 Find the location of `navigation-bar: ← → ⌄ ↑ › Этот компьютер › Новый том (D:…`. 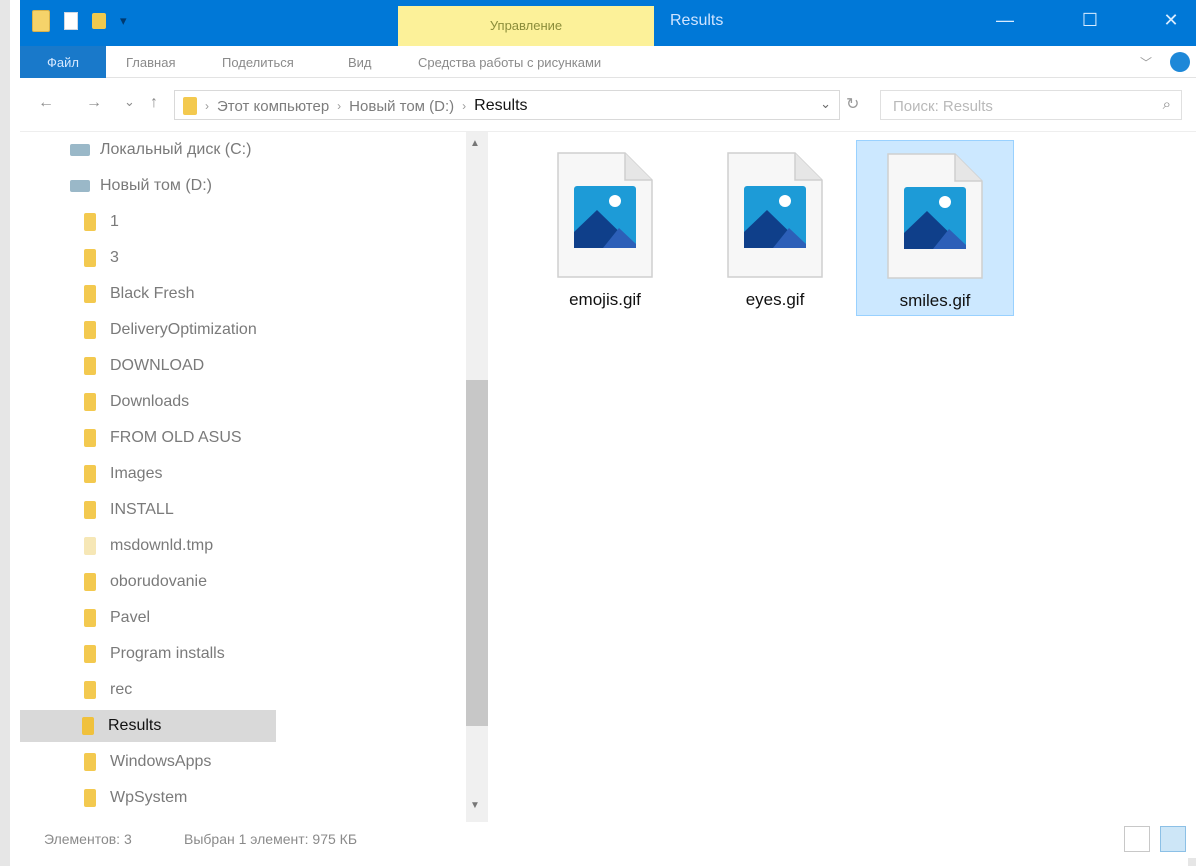

navigation-bar: ← → ⌄ ↑ › Этот компьютер › Новый том (D:… is located at coordinates (608, 105).